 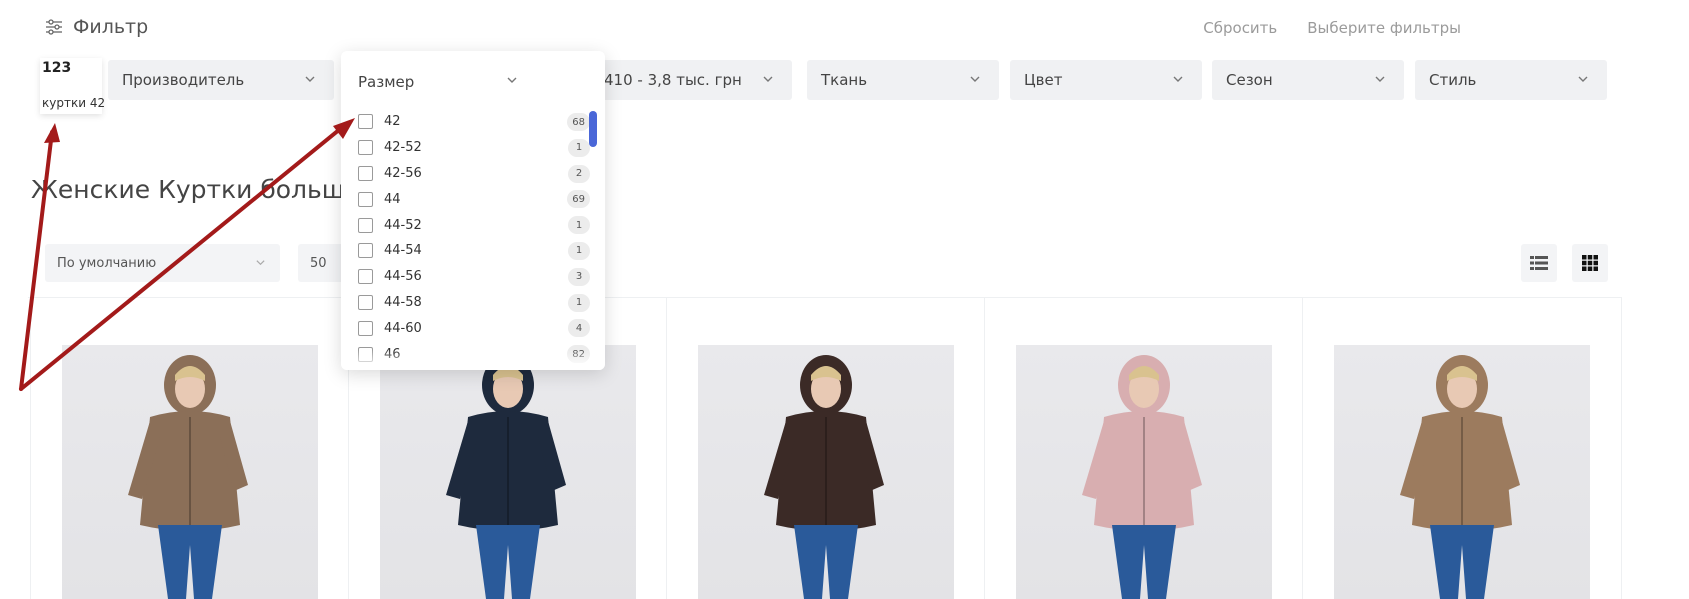 I want to click on filter-fabric-label: Ткань, so click(x=844, y=80).